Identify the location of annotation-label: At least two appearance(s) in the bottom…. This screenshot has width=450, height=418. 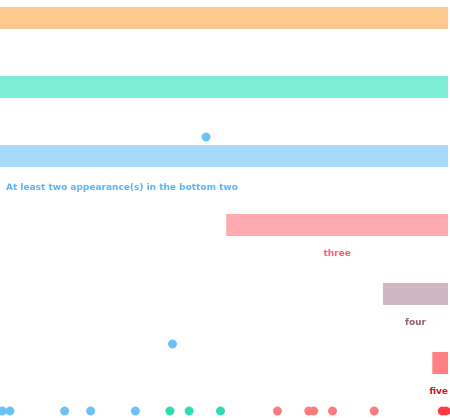
(122, 188).